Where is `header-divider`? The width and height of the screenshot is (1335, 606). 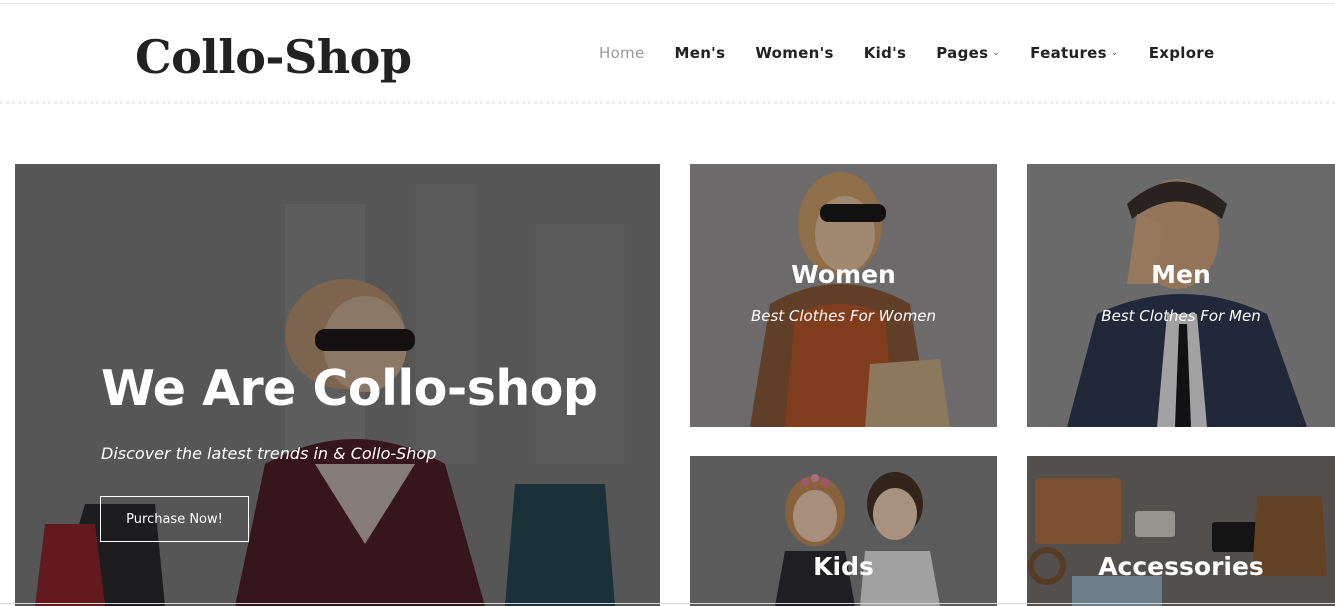
header-divider is located at coordinates (667, 102).